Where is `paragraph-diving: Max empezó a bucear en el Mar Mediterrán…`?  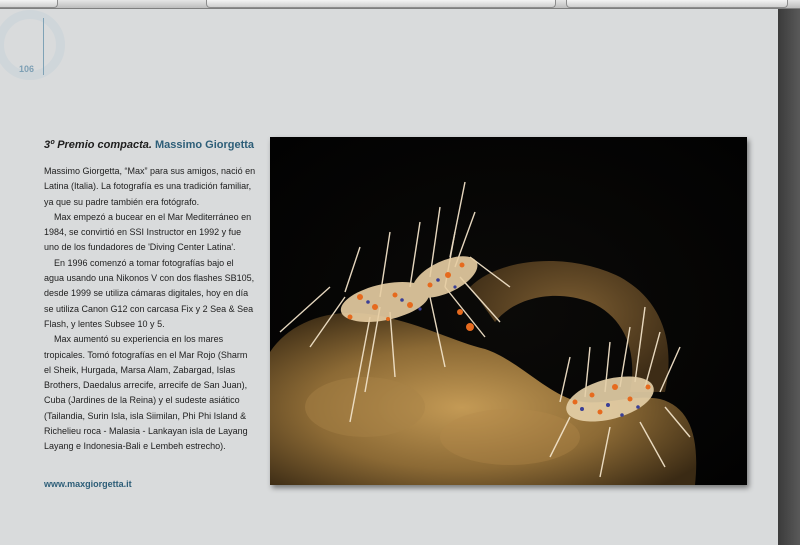
paragraph-diving: Max empezó a bucear en el Mar Mediterrán… is located at coordinates (148, 232).